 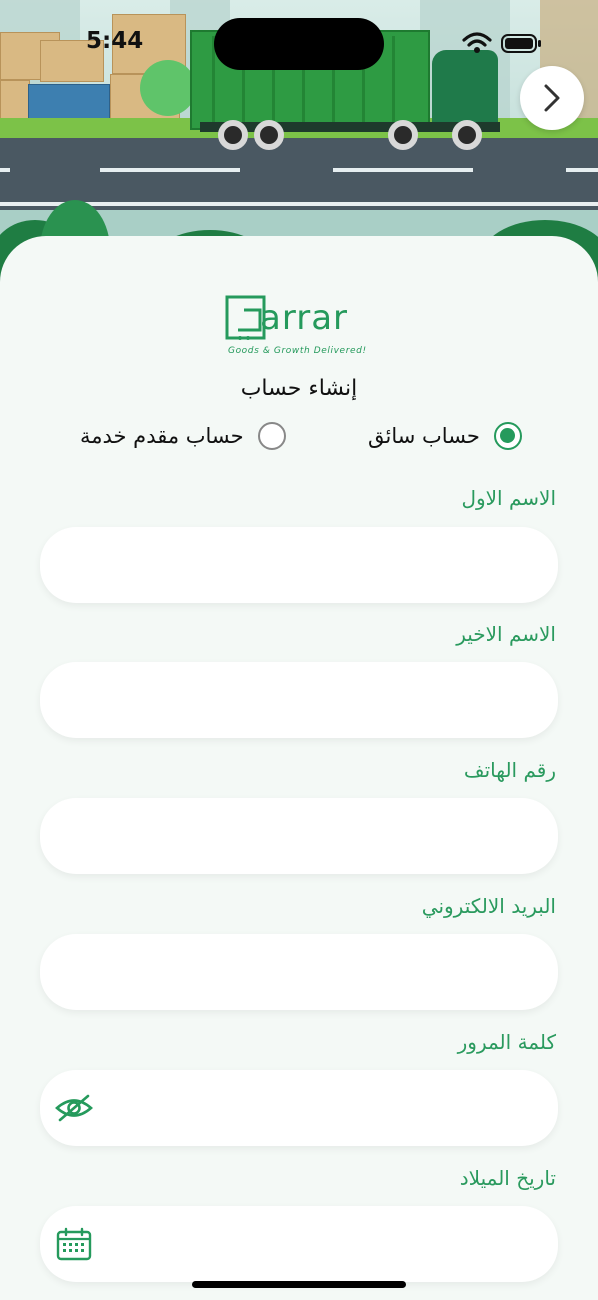 I want to click on last-name-label: الاسم الاخير, so click(x=506, y=634).